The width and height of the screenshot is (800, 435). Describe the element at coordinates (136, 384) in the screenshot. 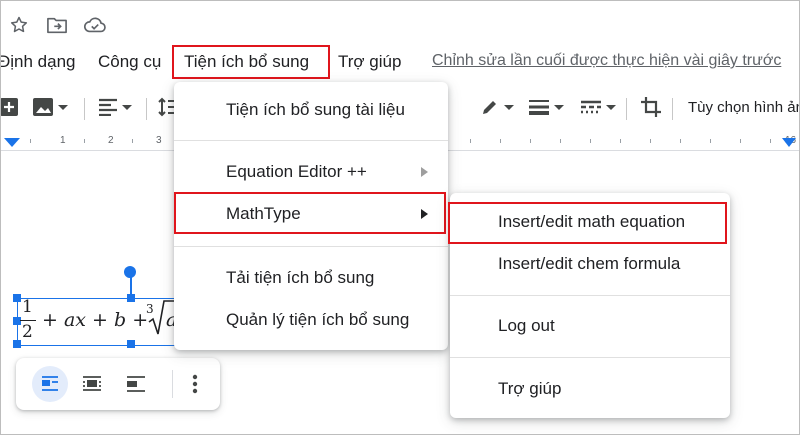

I see `break-text-icon` at that location.